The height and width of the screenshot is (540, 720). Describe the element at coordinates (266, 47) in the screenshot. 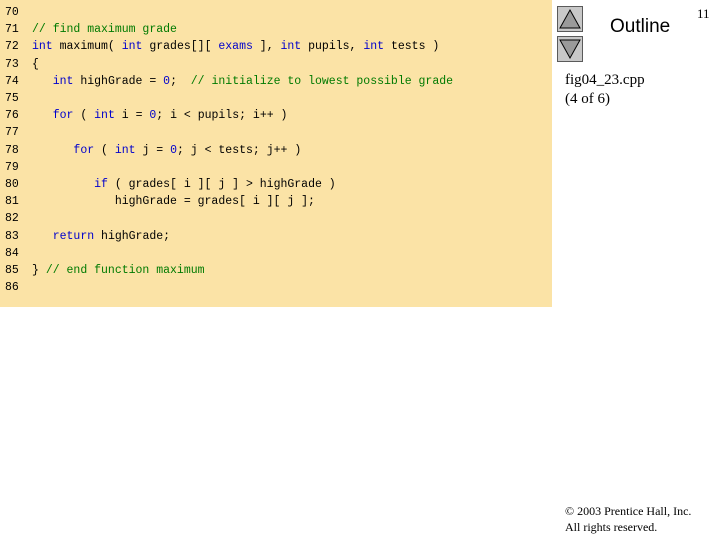

I see `code-text: ],` at that location.